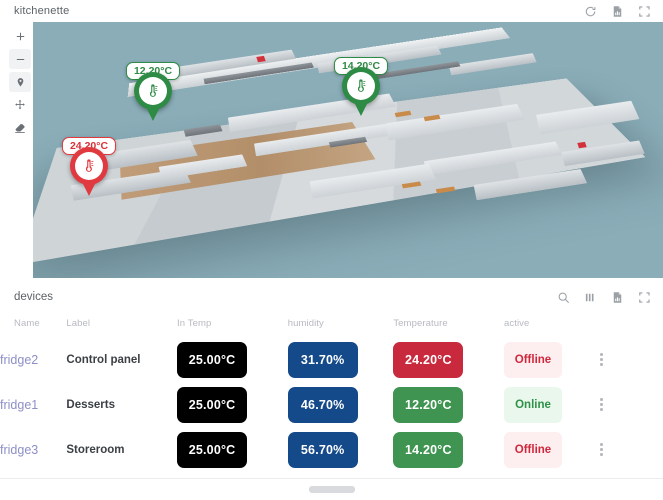  What do you see at coordinates (428, 404) in the screenshot?
I see `temperature-chip: 12.20°C` at bounding box center [428, 404].